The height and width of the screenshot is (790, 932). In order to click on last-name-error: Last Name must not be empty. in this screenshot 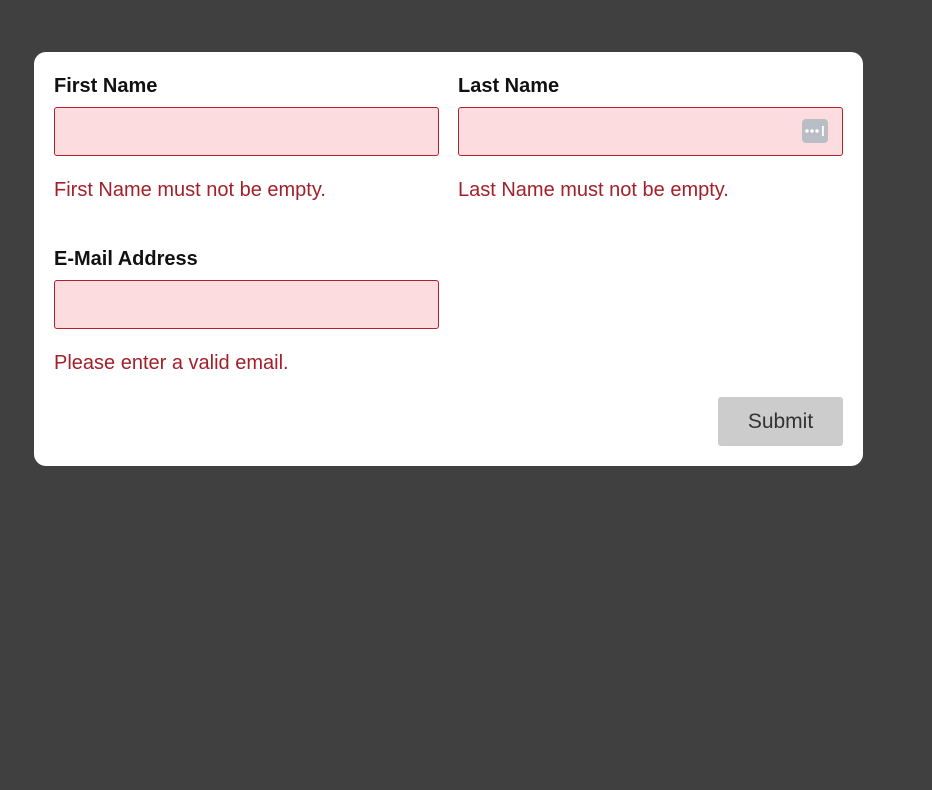, I will do `click(593, 190)`.